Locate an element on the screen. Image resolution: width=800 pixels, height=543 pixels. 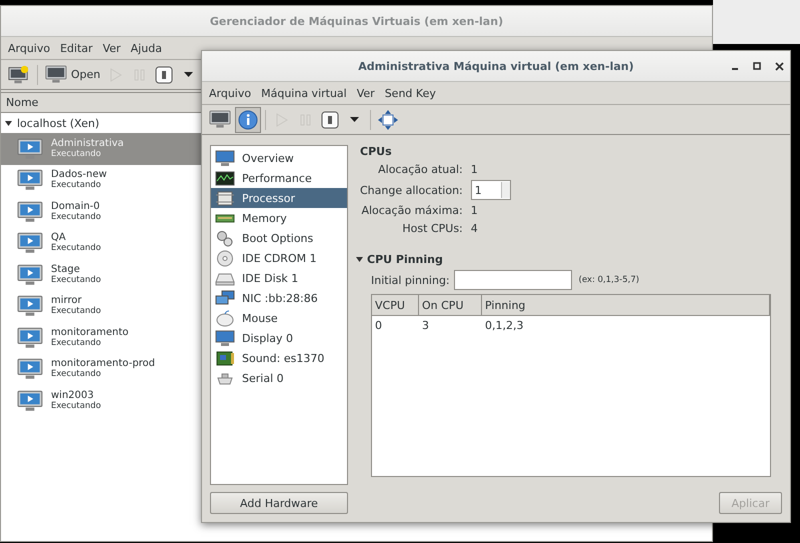
vm-row: mirror Executando is located at coordinates (101, 306).